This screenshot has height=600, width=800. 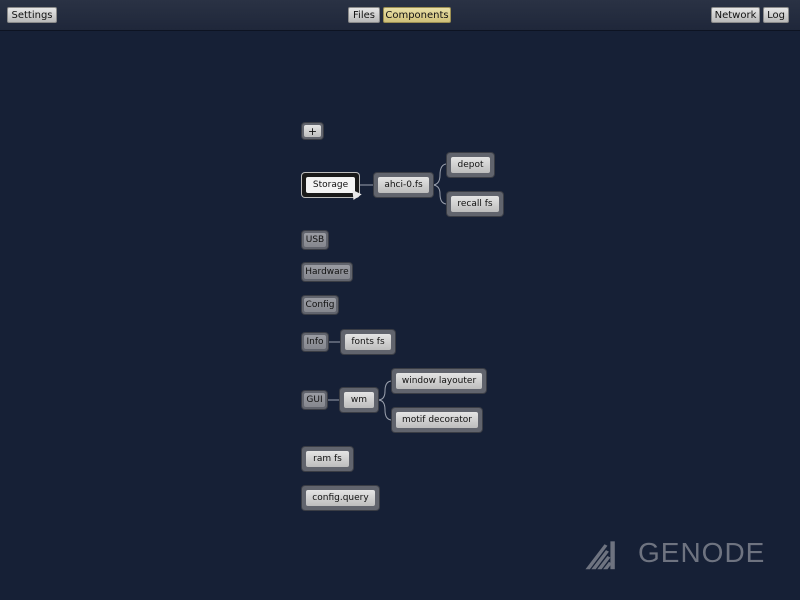 I want to click on motif-decorator-node: motif decorator, so click(x=437, y=420).